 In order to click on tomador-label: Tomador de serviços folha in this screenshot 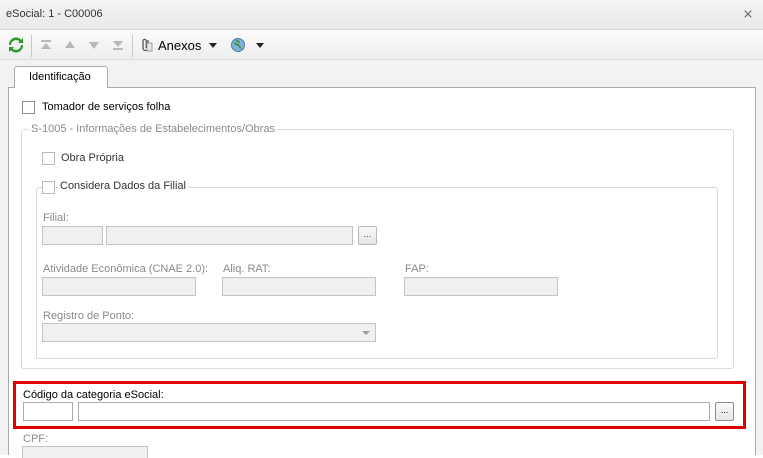, I will do `click(106, 107)`.